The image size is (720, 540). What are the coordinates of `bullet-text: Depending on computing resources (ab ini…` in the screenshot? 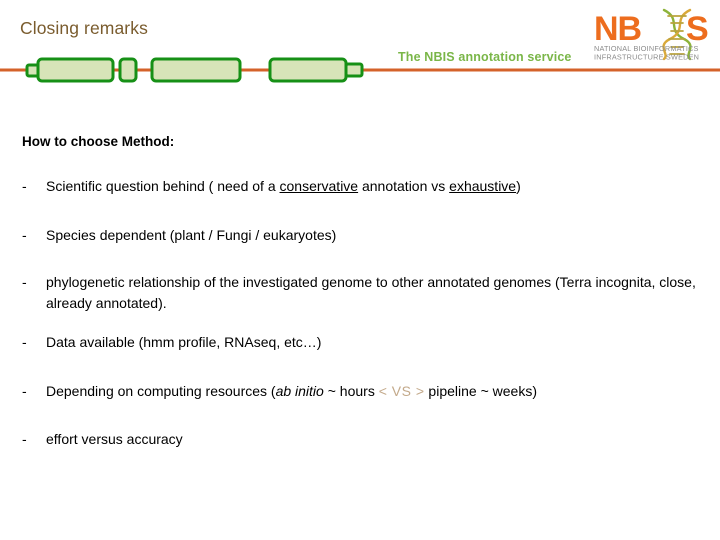 It's located at (291, 391).